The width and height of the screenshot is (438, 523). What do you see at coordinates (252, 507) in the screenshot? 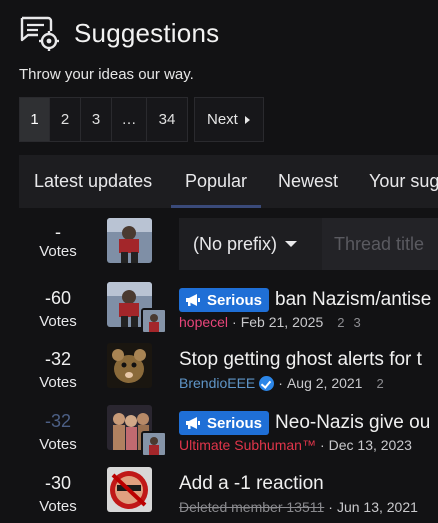
I see `thread-author: Deleted member 13511` at bounding box center [252, 507].